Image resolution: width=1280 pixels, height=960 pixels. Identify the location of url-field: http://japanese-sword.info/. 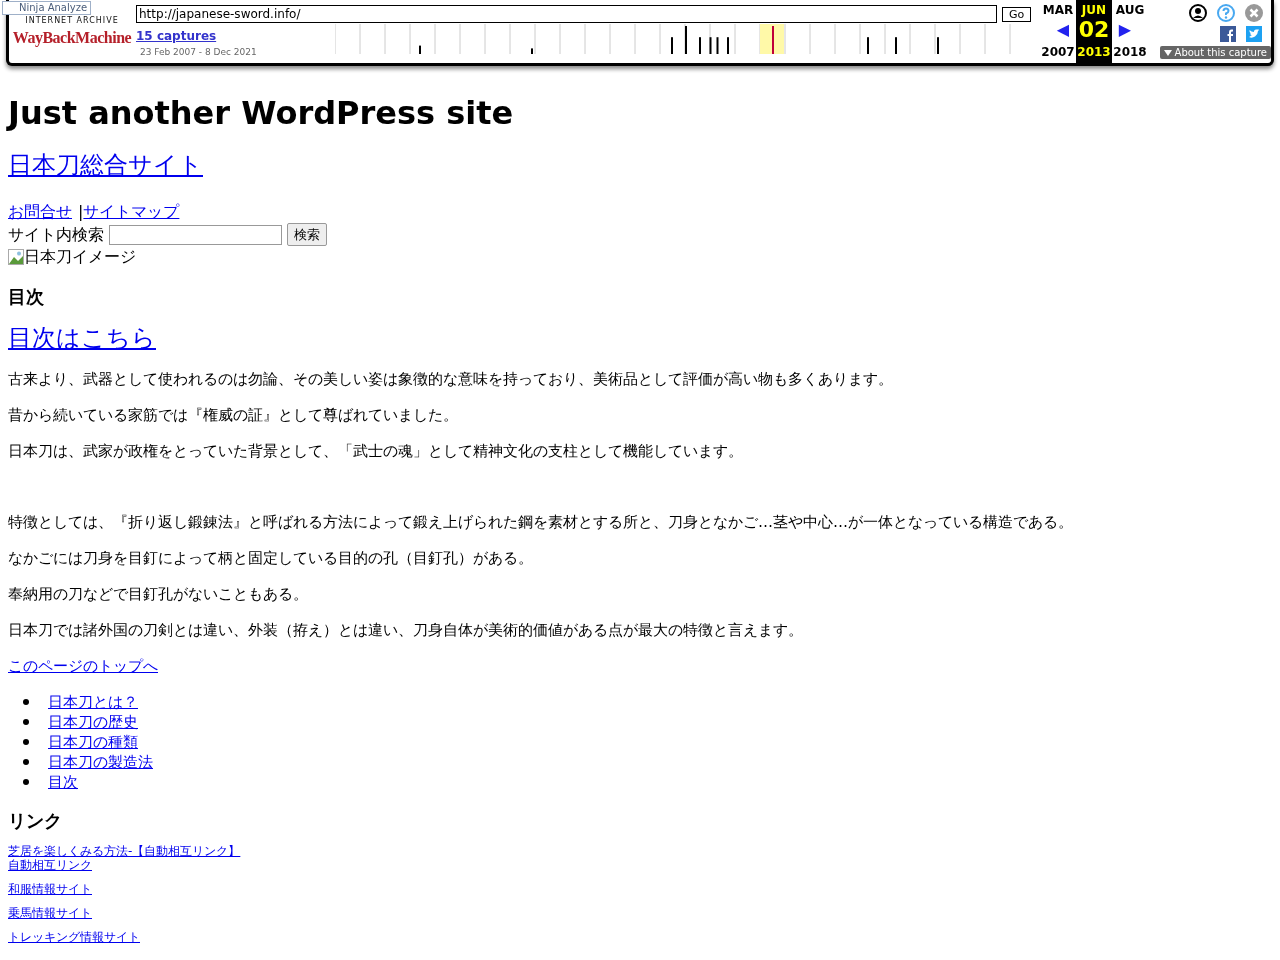
(566, 14).